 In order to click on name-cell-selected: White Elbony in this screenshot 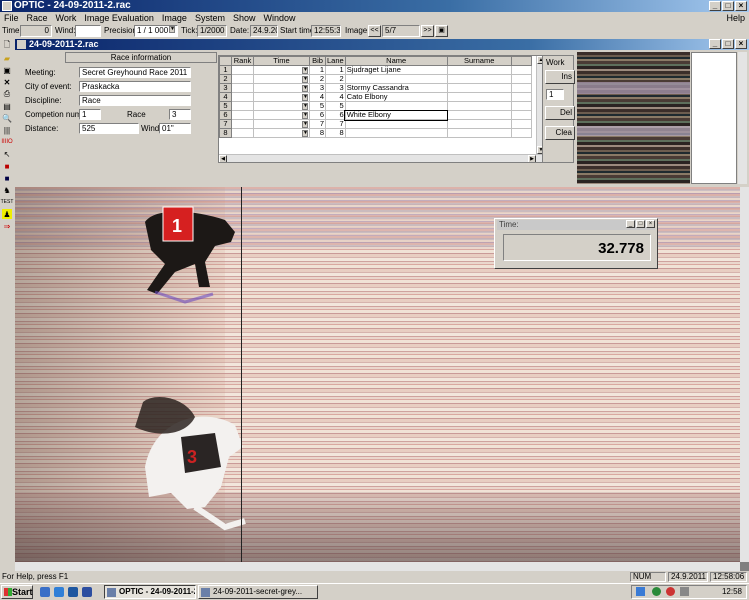, I will do `click(396, 115)`.